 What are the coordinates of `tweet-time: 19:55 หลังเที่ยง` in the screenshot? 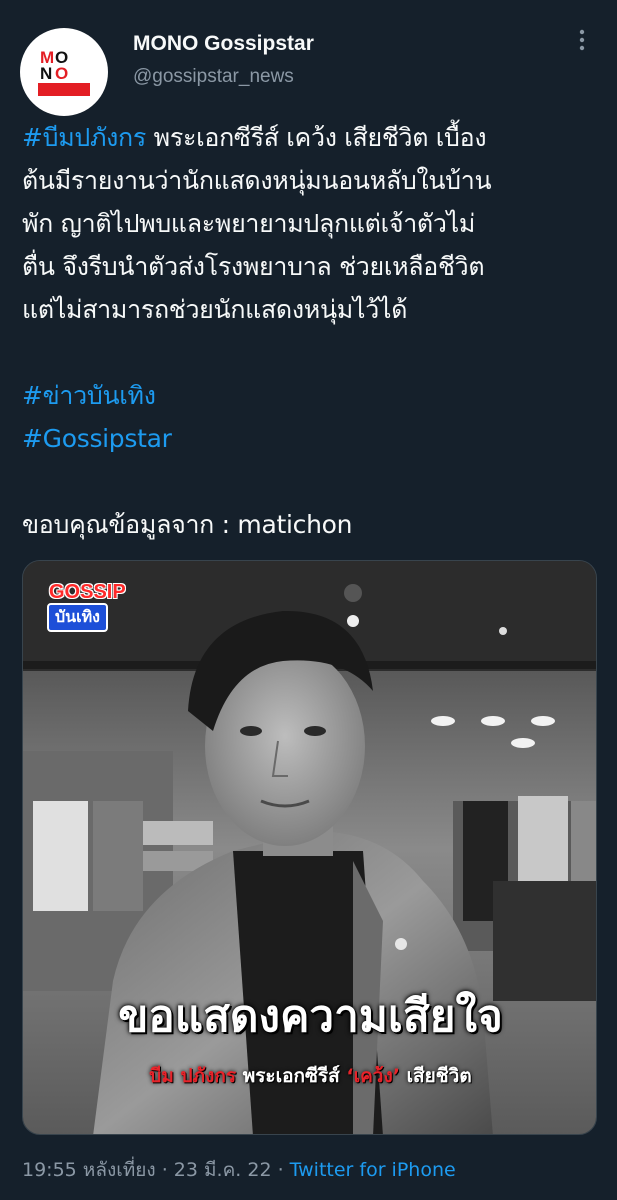 It's located at (89, 1170).